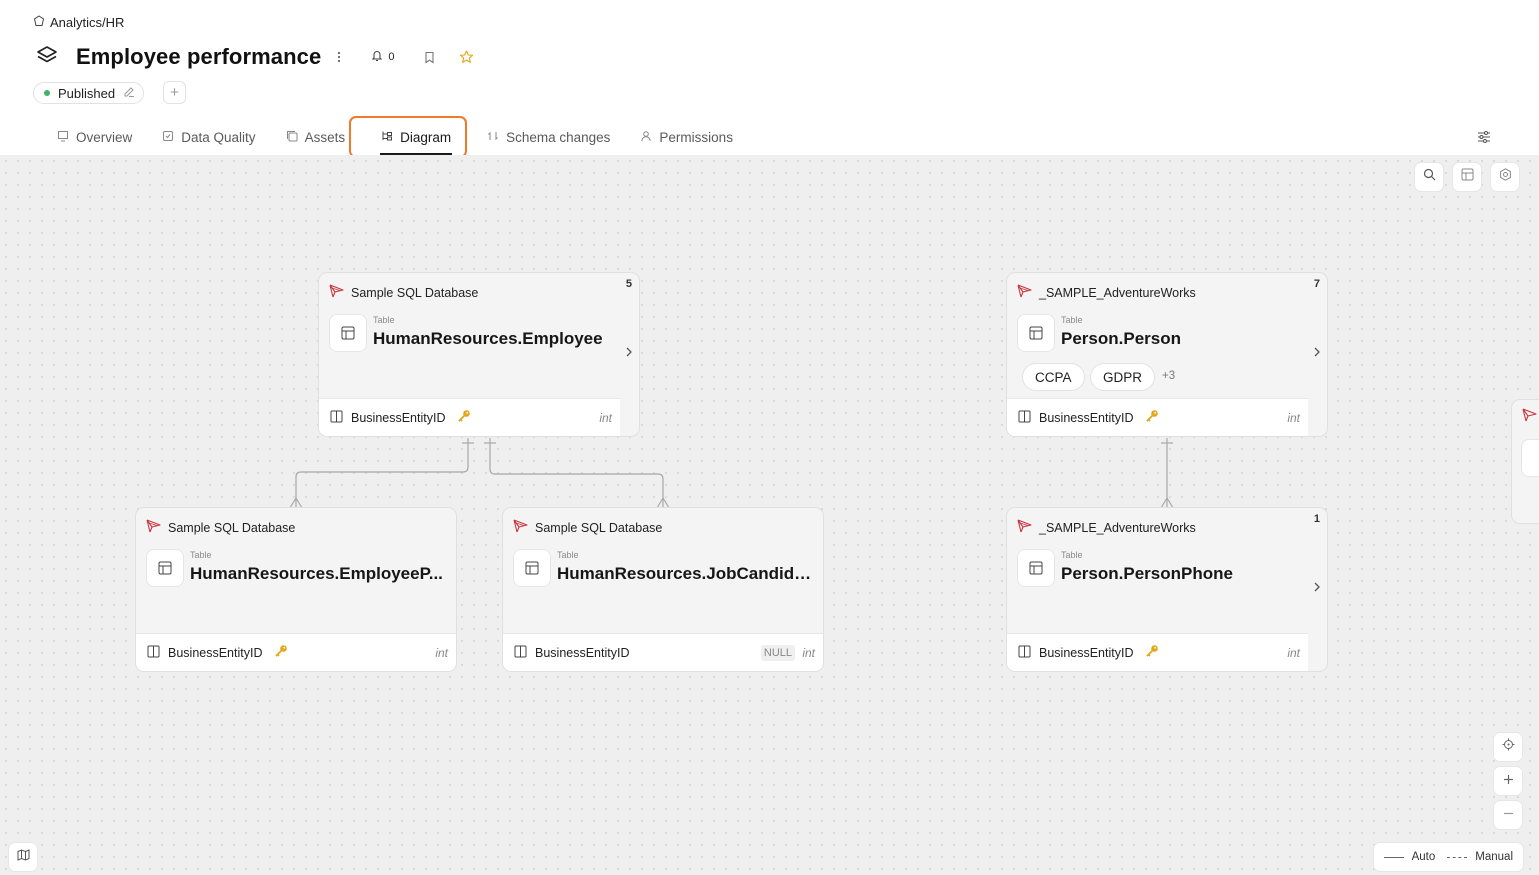 The height and width of the screenshot is (875, 1539). I want to click on node-source: Sample SQL Database, so click(403, 292).